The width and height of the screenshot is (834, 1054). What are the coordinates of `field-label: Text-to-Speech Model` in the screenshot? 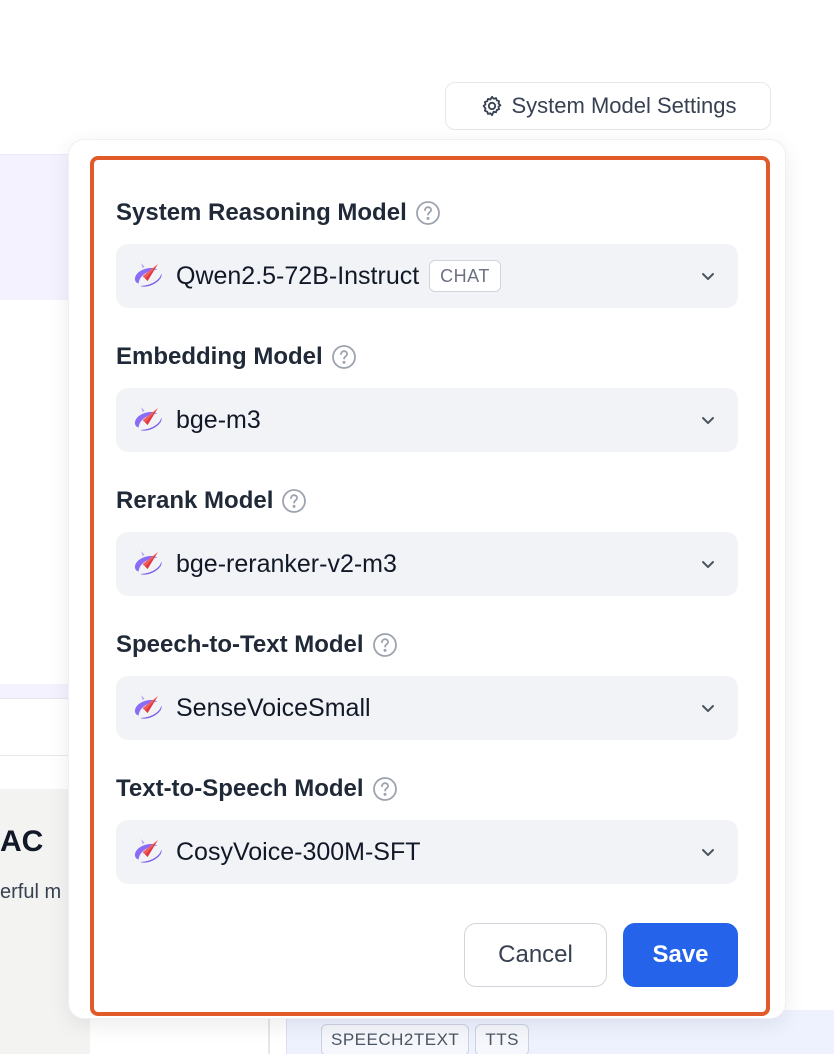 It's located at (427, 789).